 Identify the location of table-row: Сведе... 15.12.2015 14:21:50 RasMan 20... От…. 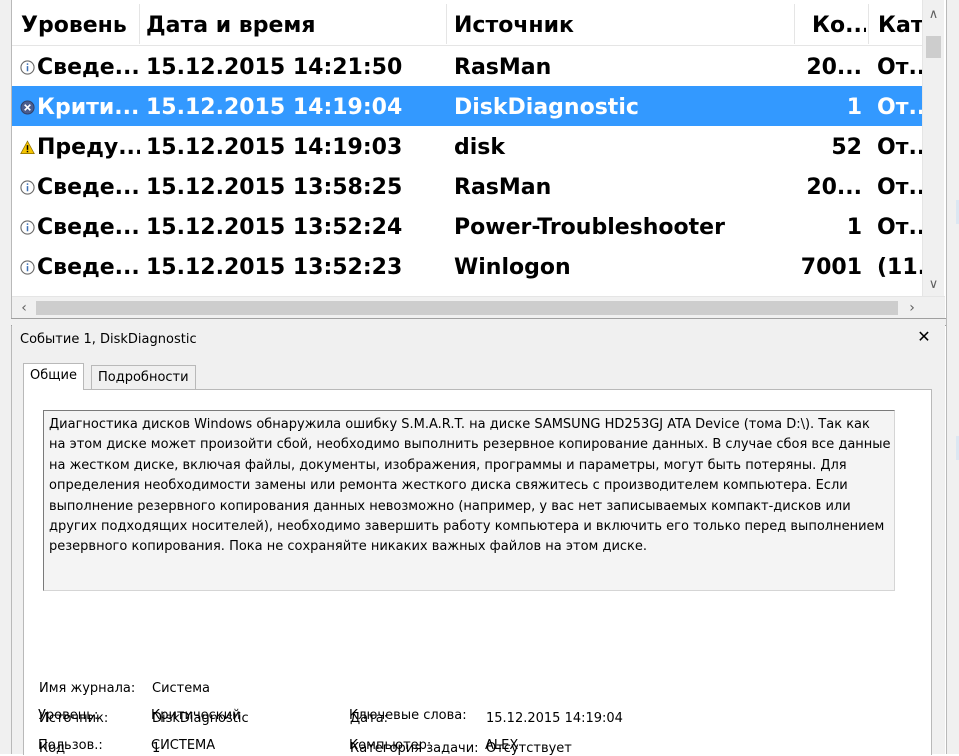
(467, 66).